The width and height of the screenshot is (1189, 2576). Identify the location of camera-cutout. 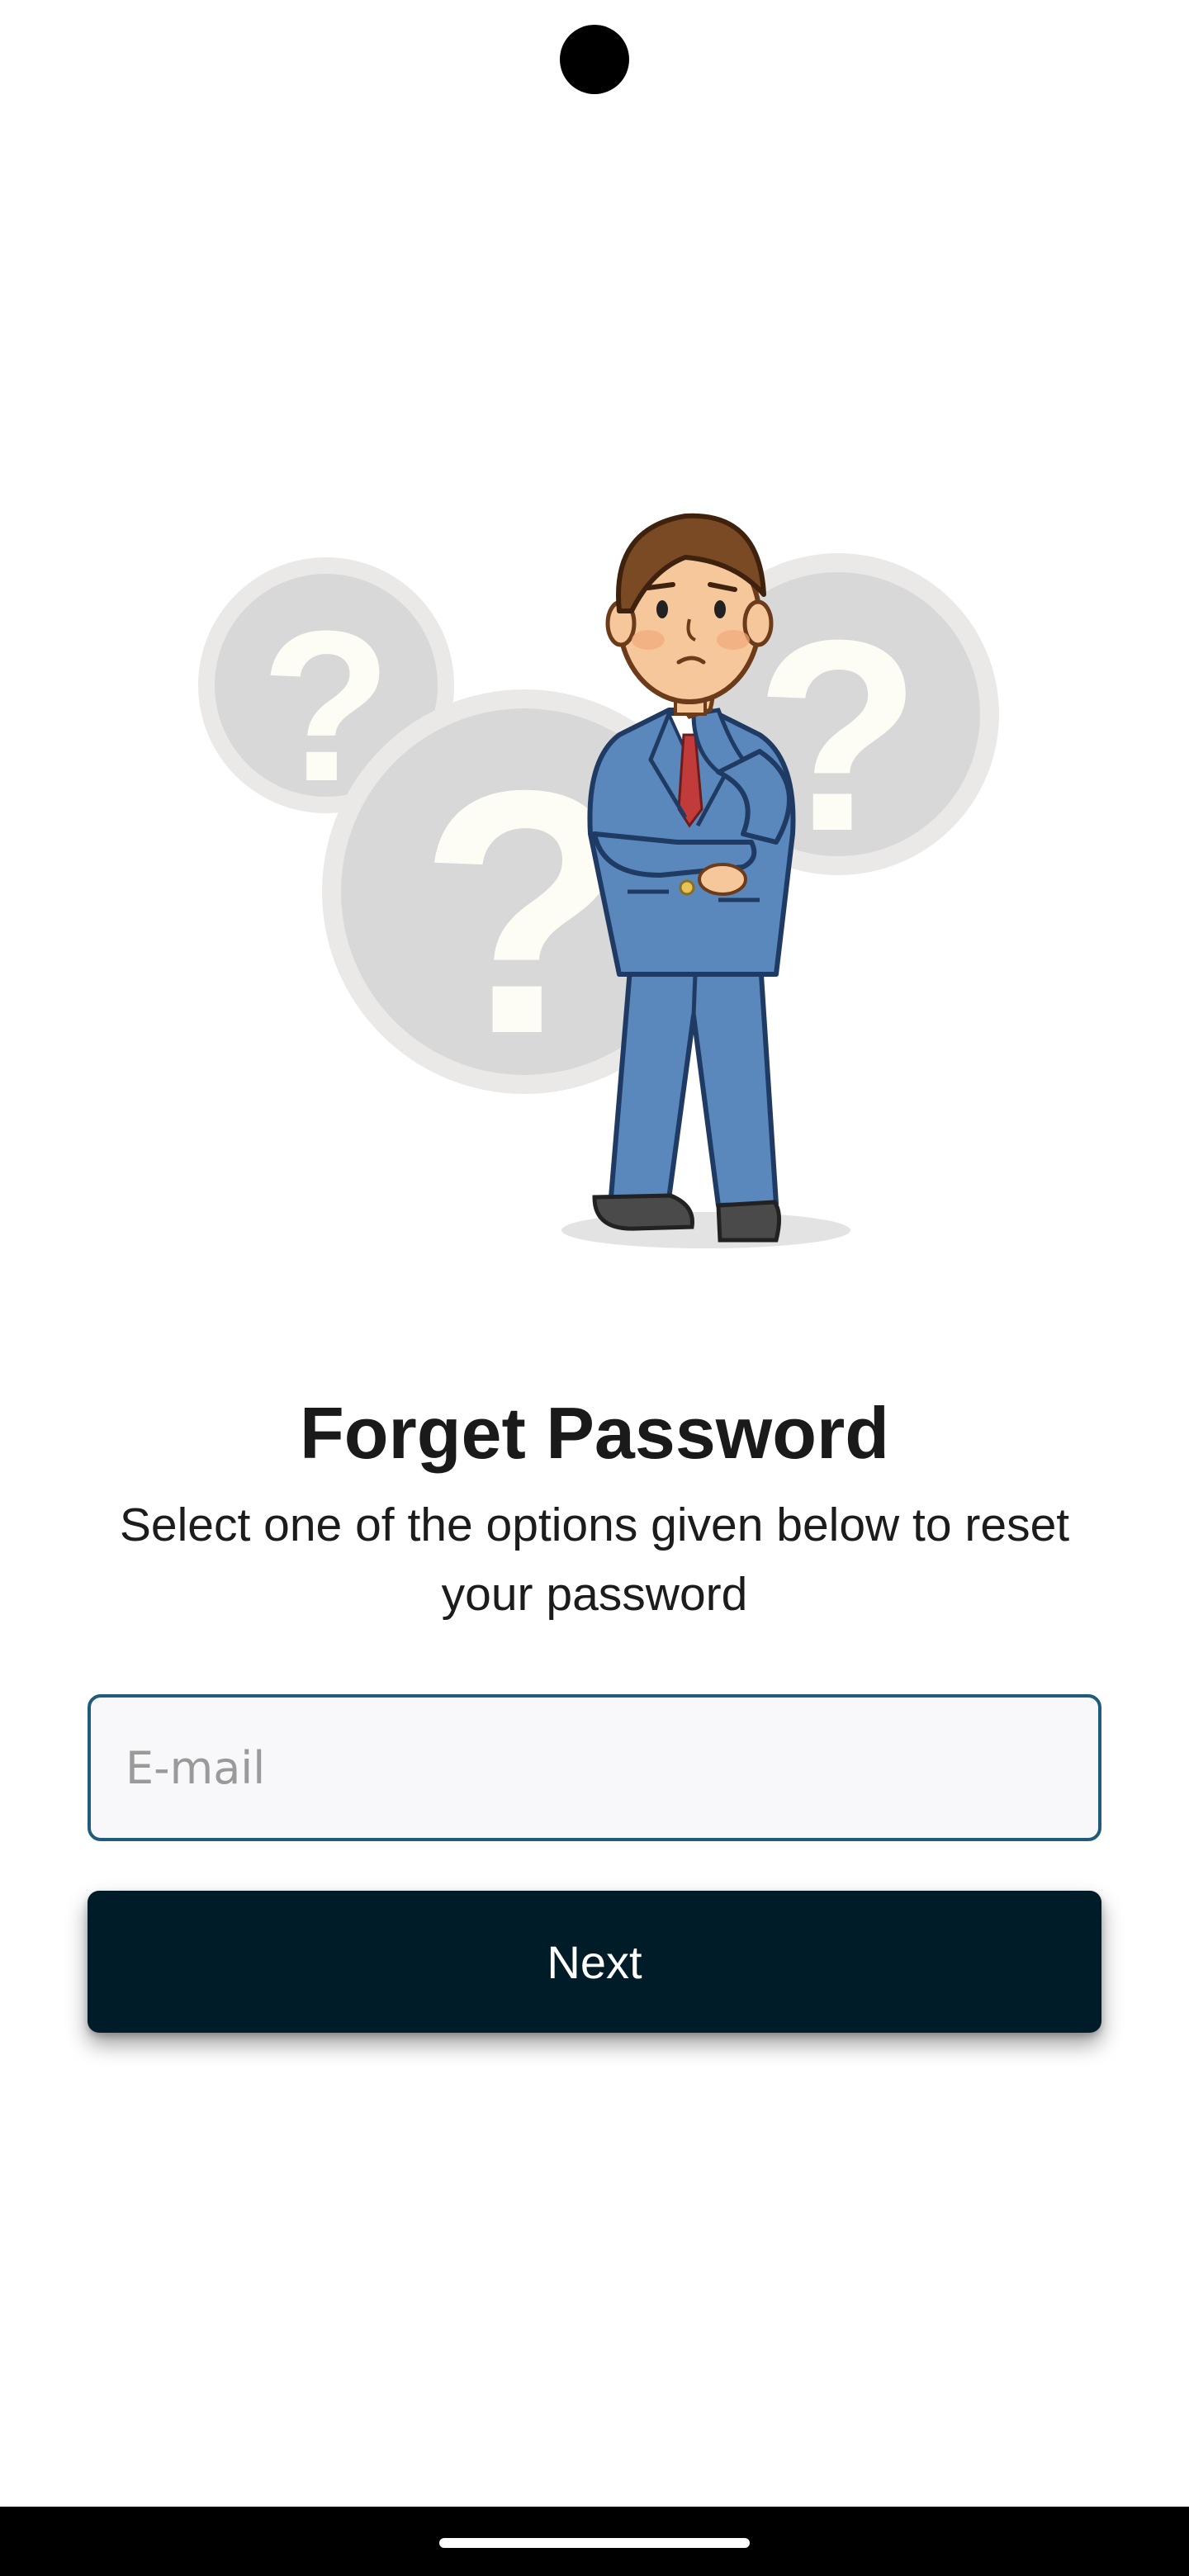
(594, 59).